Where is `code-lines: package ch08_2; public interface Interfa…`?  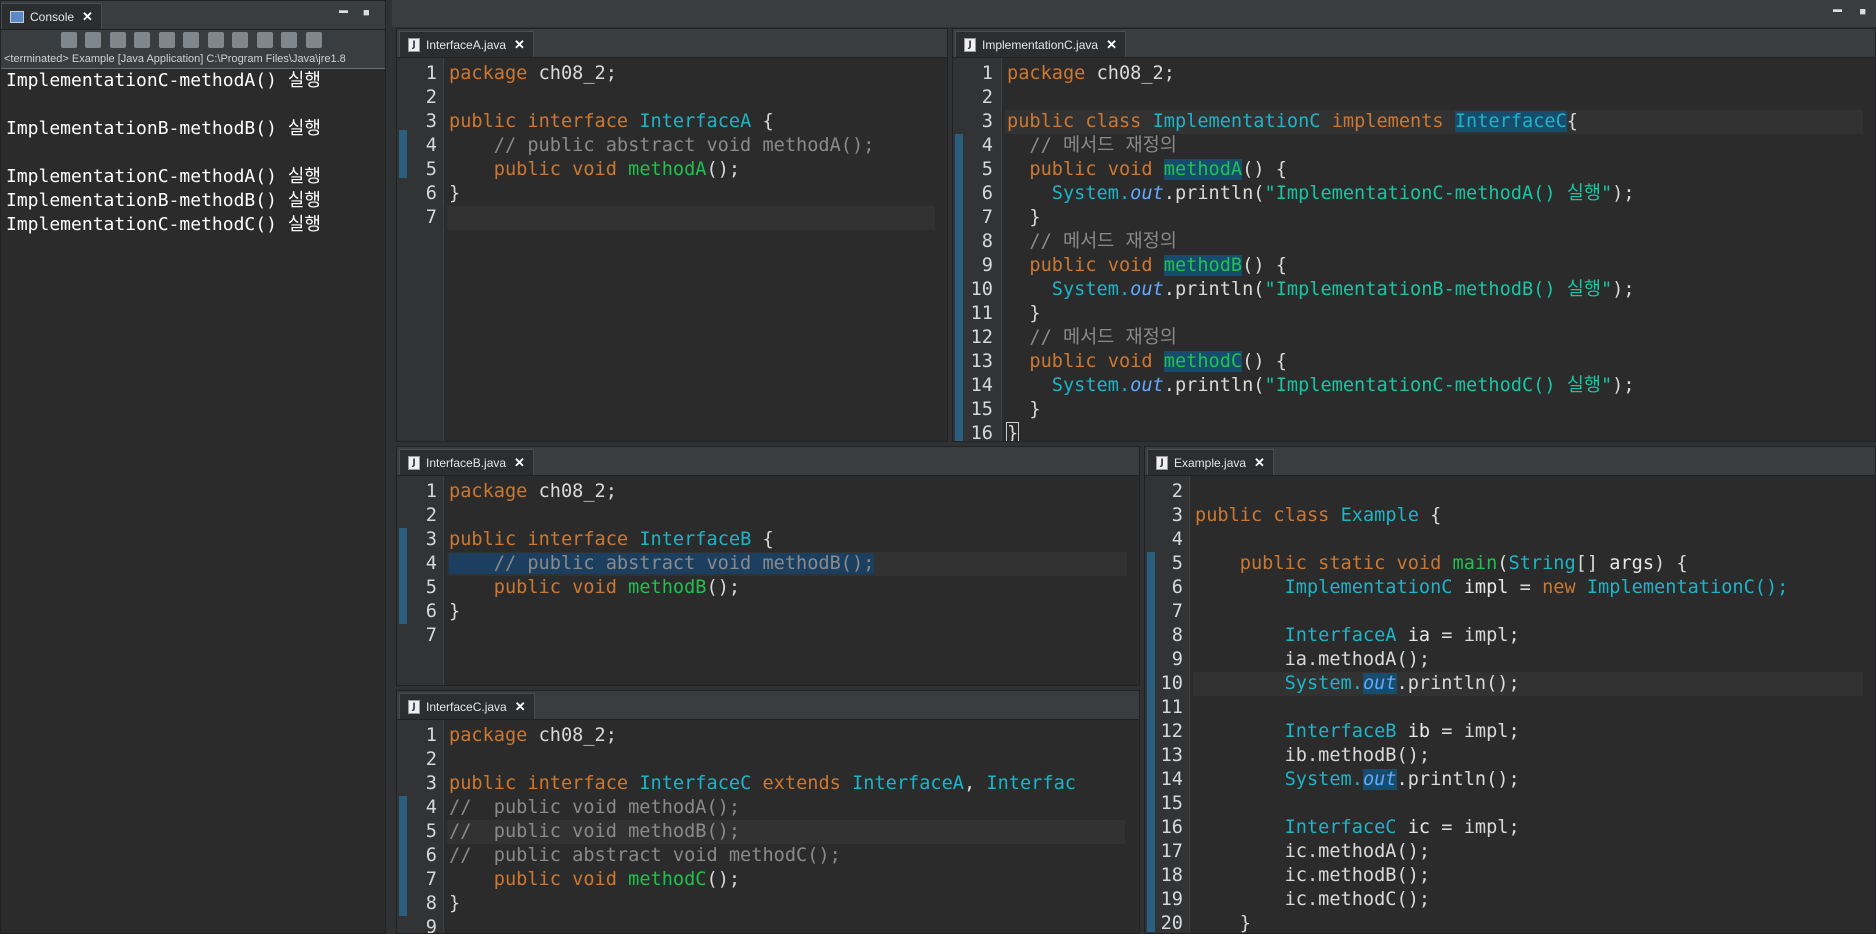
code-lines: package ch08_2; public interface Interfa… is located at coordinates (786, 828).